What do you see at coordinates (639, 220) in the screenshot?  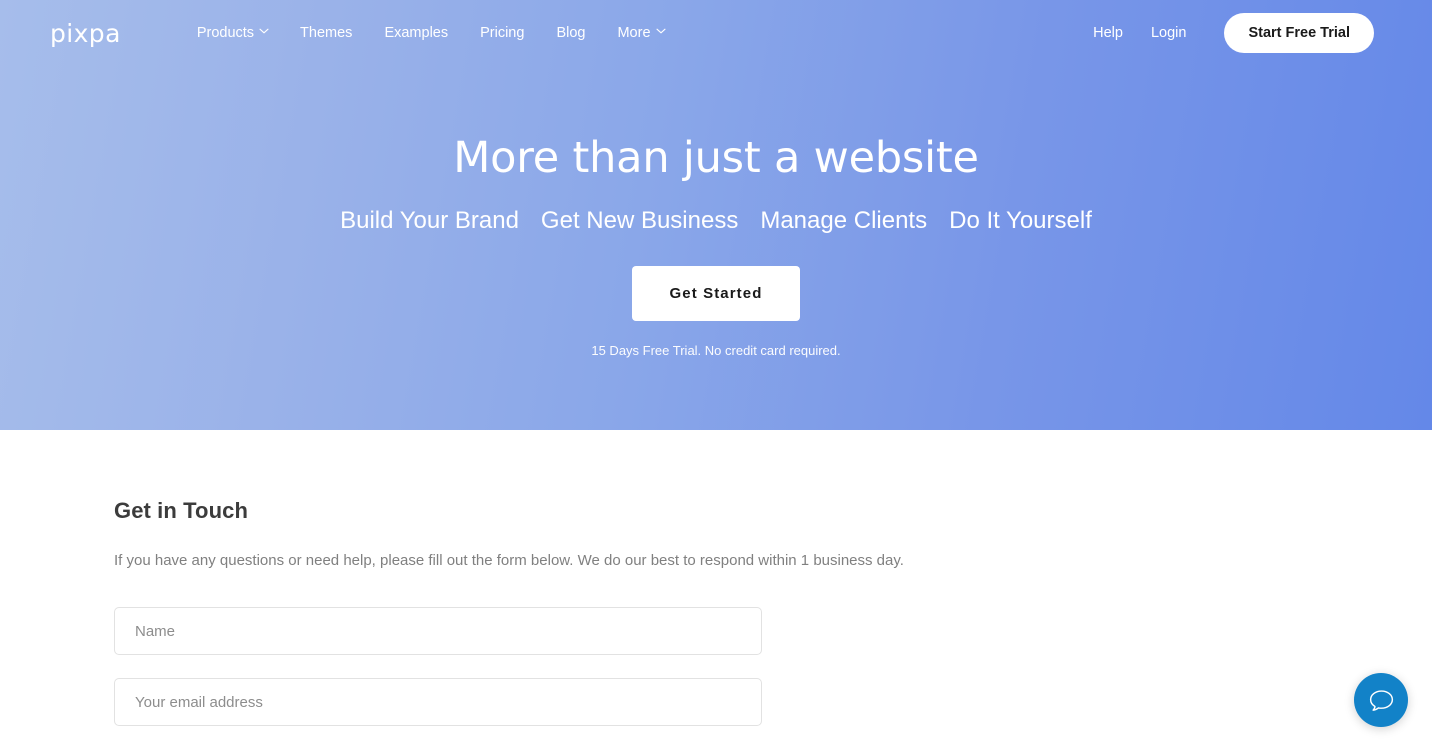 I see `hero-tagline-item: Get New Business` at bounding box center [639, 220].